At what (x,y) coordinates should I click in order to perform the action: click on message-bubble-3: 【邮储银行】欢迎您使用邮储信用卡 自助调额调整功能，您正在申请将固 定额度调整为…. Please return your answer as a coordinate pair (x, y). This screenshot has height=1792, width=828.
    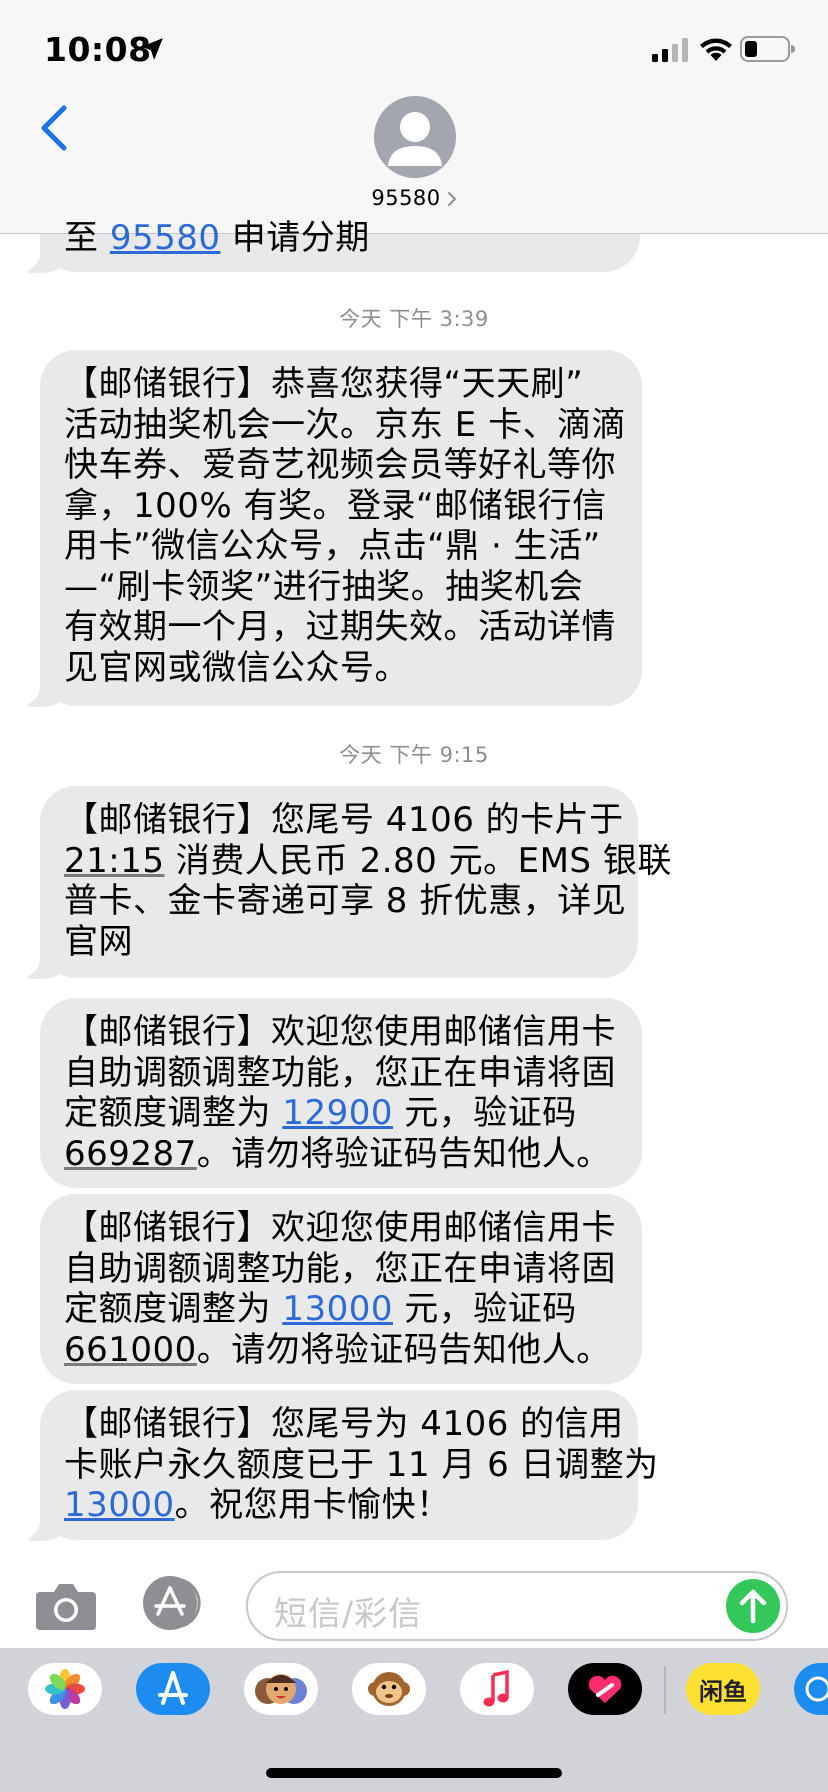
    Looking at the image, I should click on (341, 1093).